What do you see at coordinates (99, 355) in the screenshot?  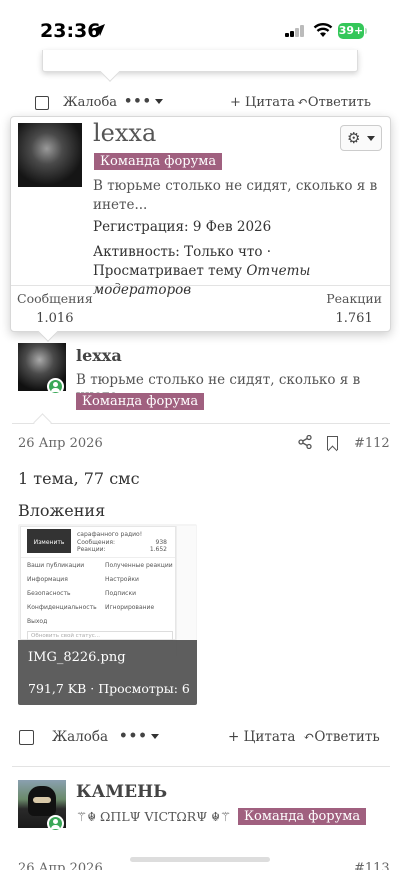 I see `post-author-name: lexxa` at bounding box center [99, 355].